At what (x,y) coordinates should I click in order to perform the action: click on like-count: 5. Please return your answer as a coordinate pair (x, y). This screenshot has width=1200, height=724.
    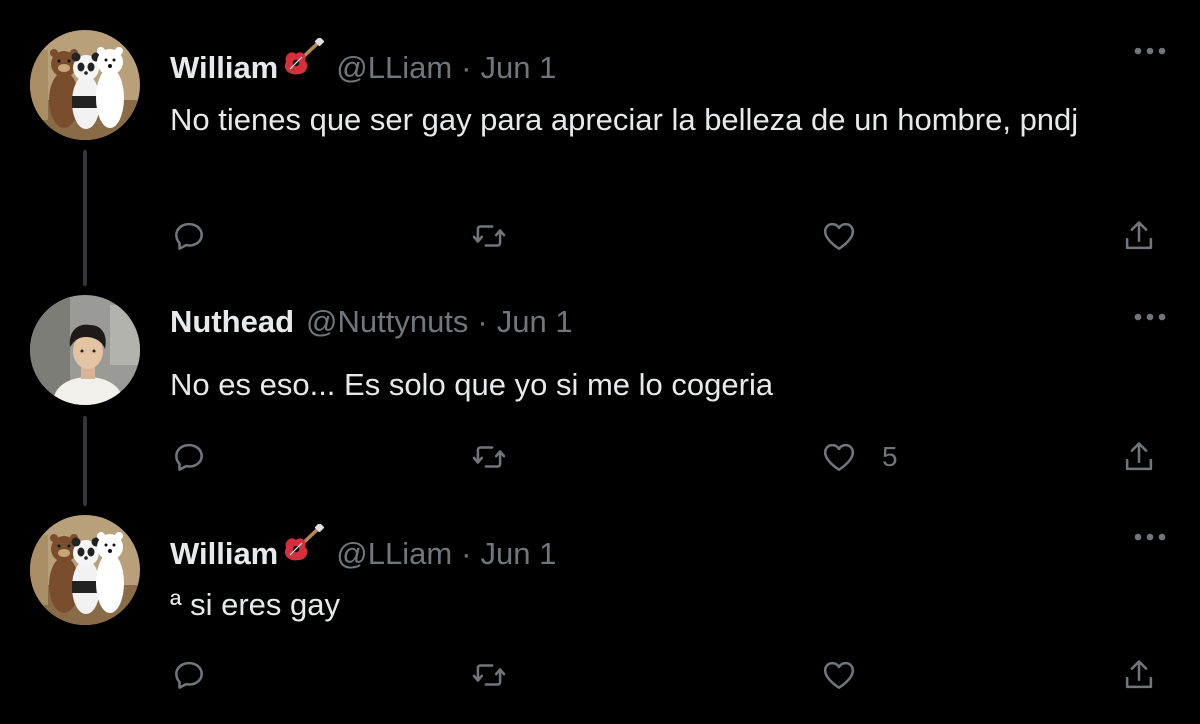
    Looking at the image, I should click on (890, 456).